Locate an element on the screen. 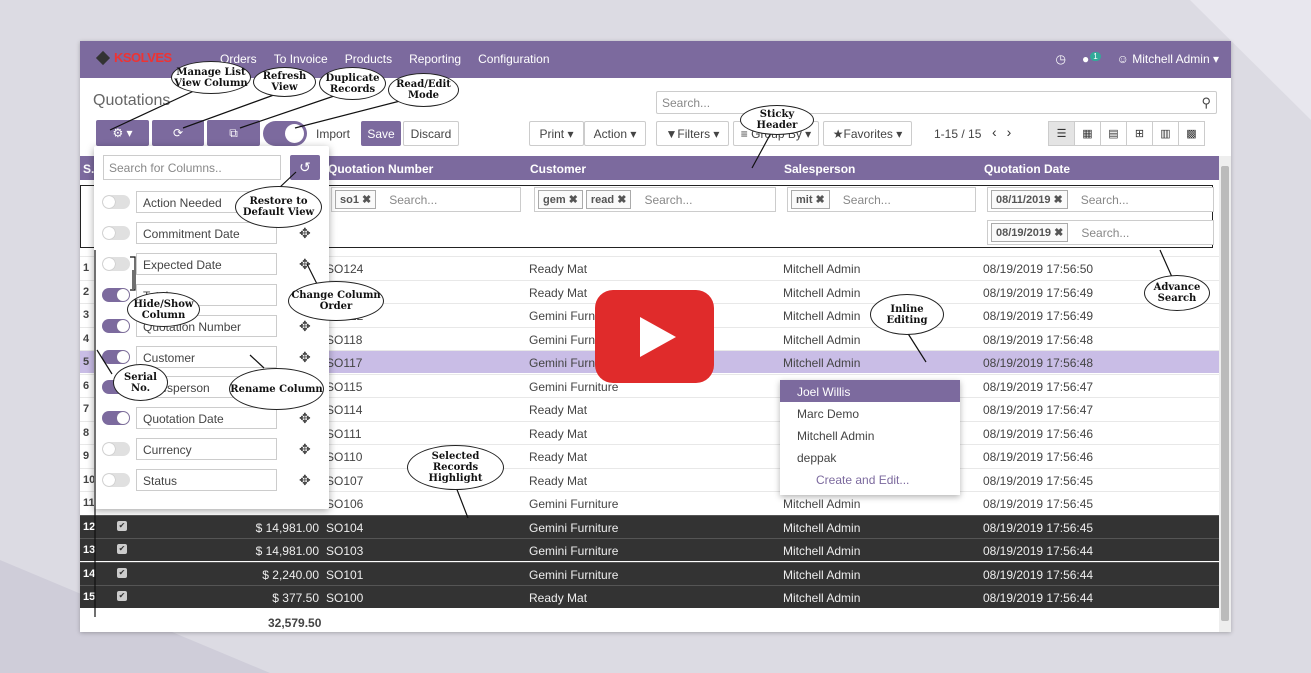  chip-label: so1 is located at coordinates (349, 200).